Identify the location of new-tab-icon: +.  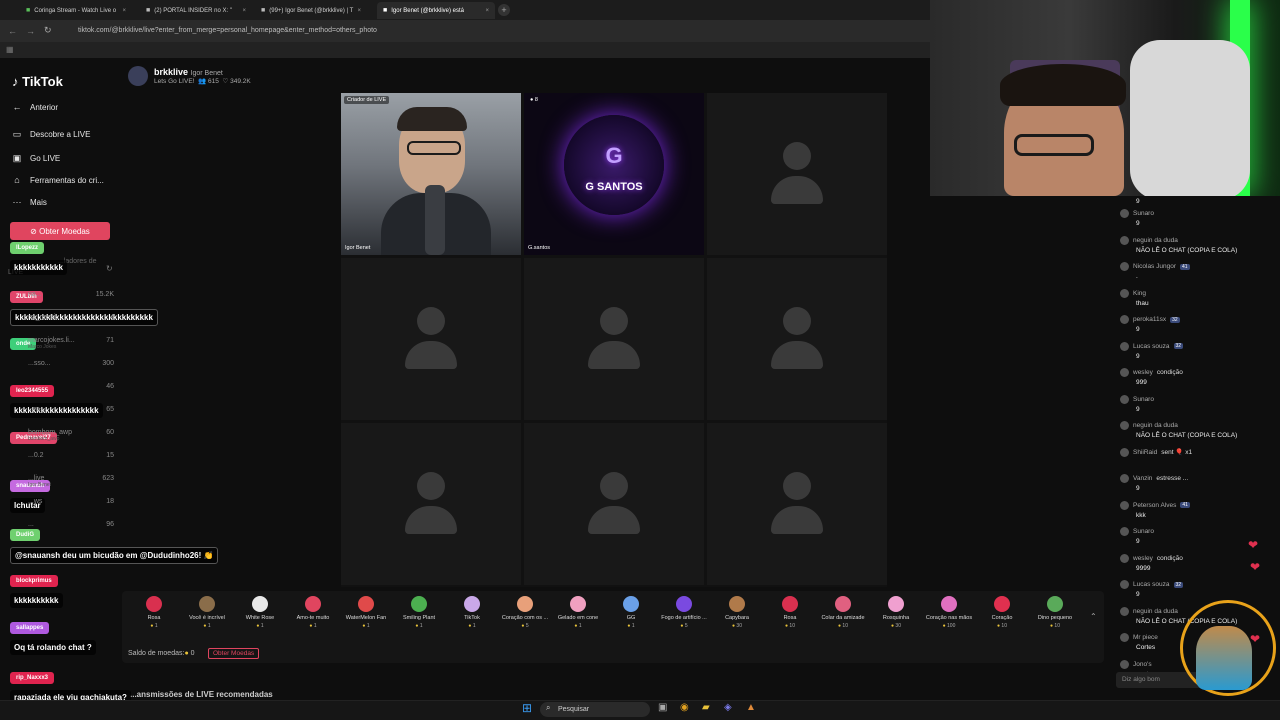
(504, 10).